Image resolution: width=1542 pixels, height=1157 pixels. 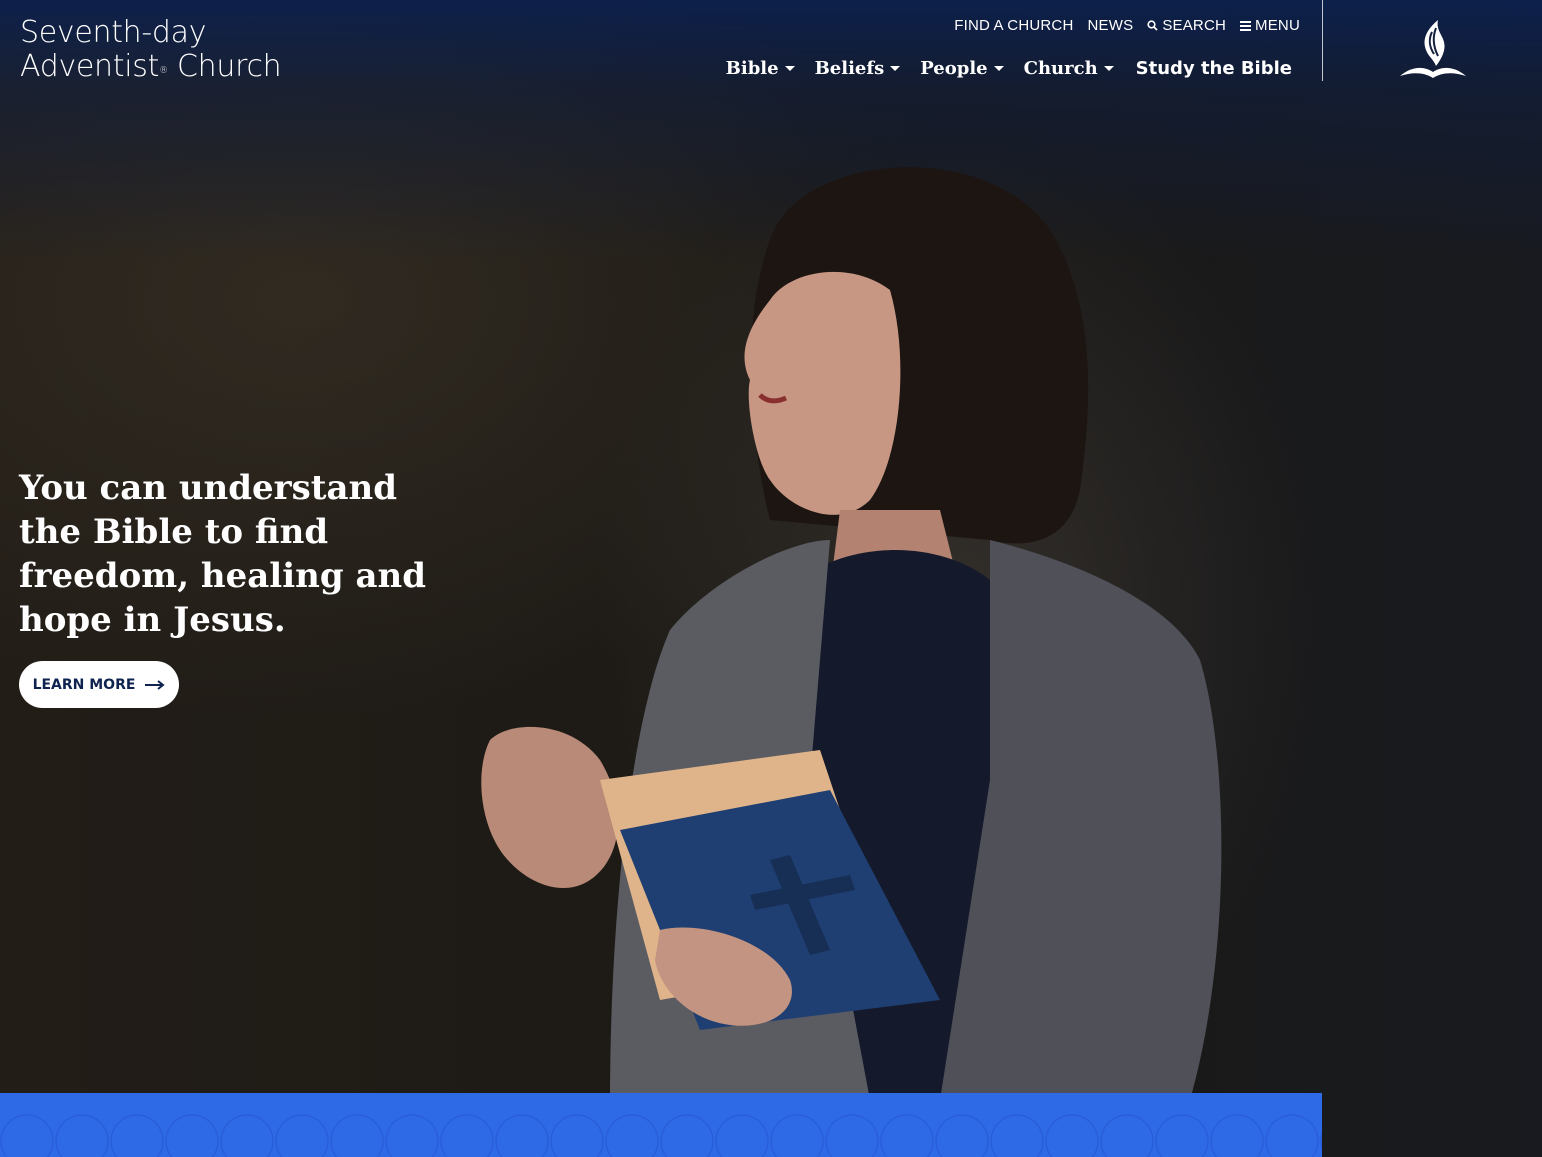 I want to click on menu-label: MENU, so click(x=1277, y=25).